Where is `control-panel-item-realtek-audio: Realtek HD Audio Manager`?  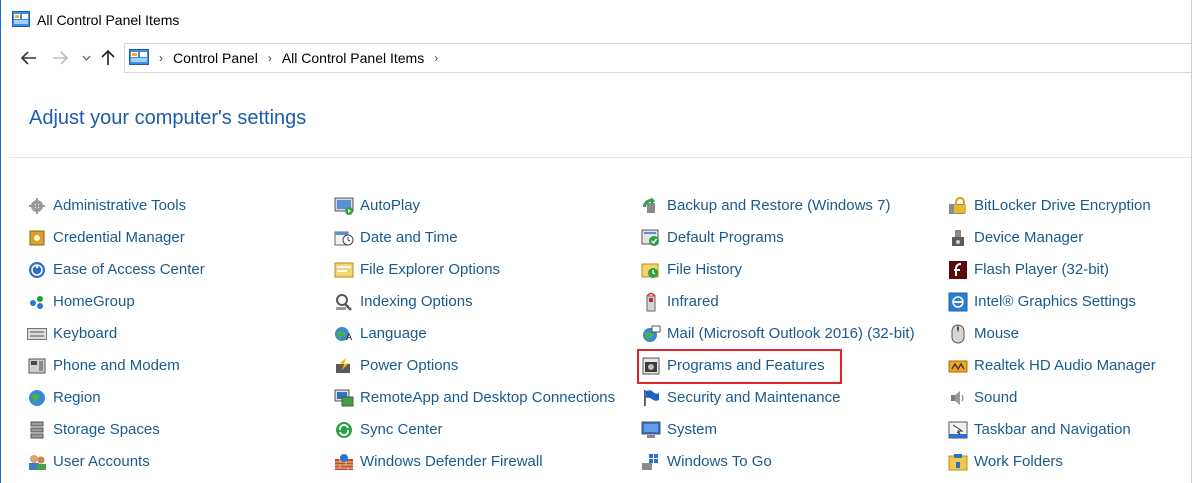 control-panel-item-realtek-audio: Realtek HD Audio Manager is located at coordinates (1052, 366).